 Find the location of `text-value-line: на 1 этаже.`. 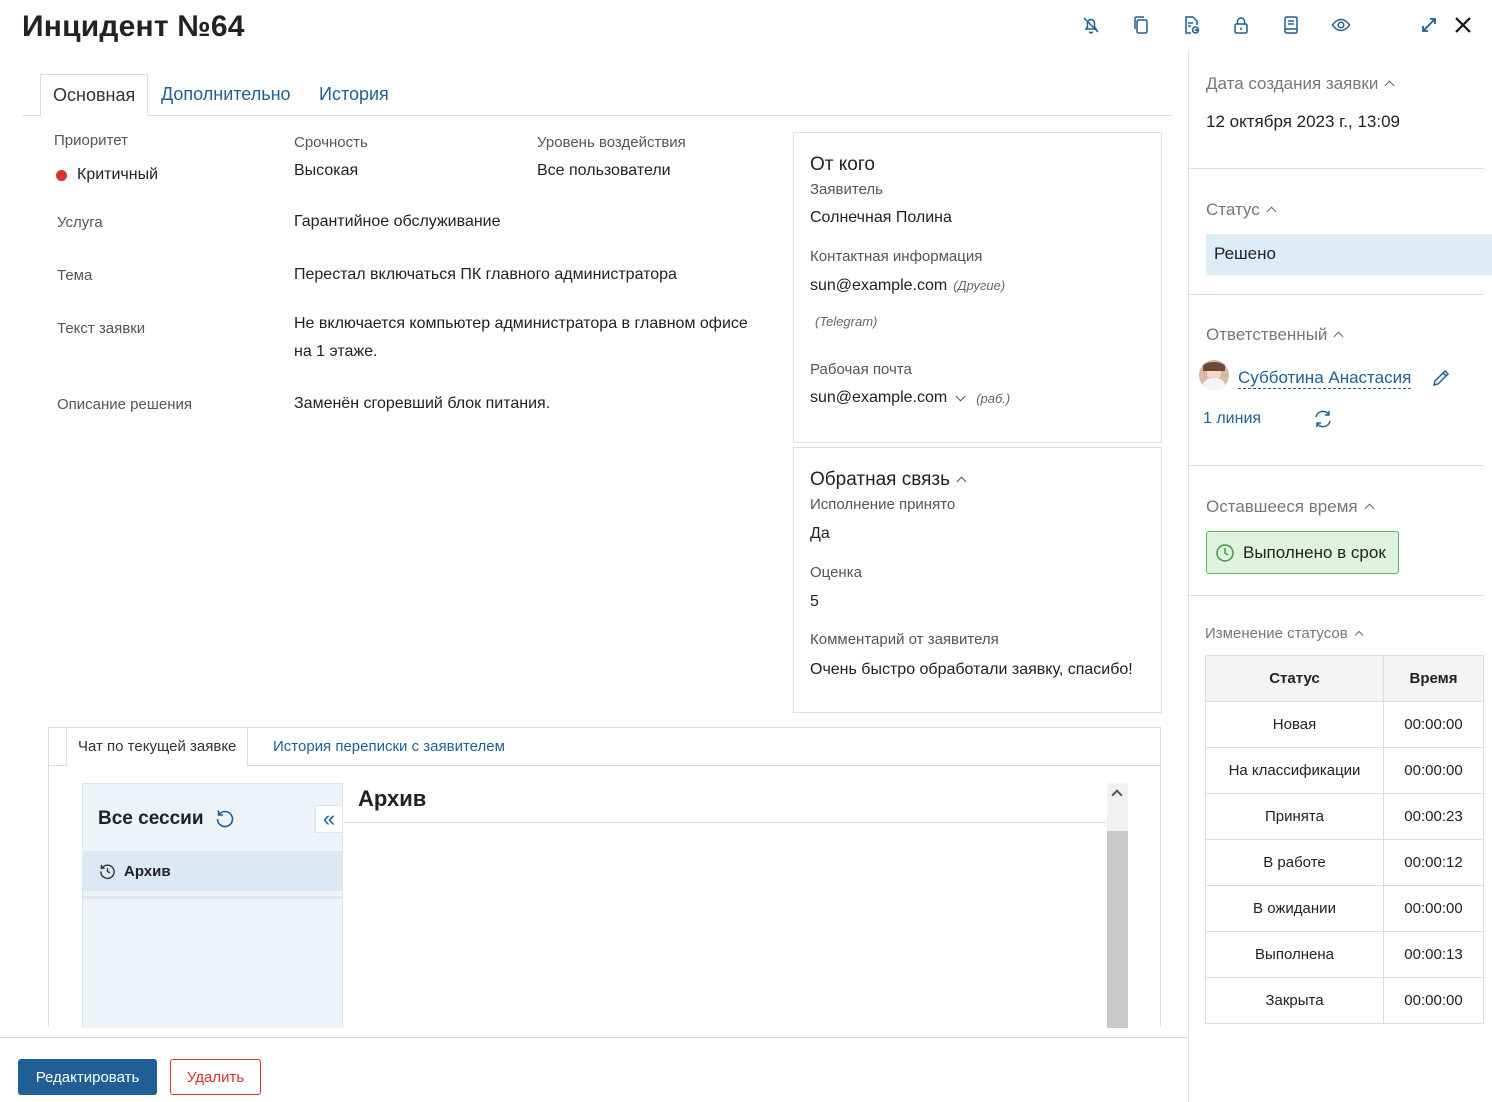

text-value-line: на 1 этаже. is located at coordinates (336, 351).